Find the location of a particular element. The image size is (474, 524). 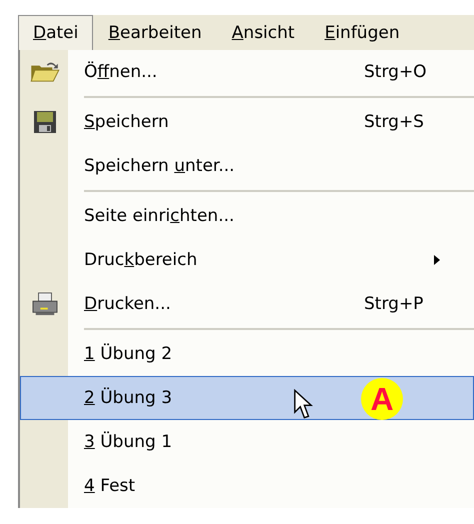

printer-icon is located at coordinates (44, 304).